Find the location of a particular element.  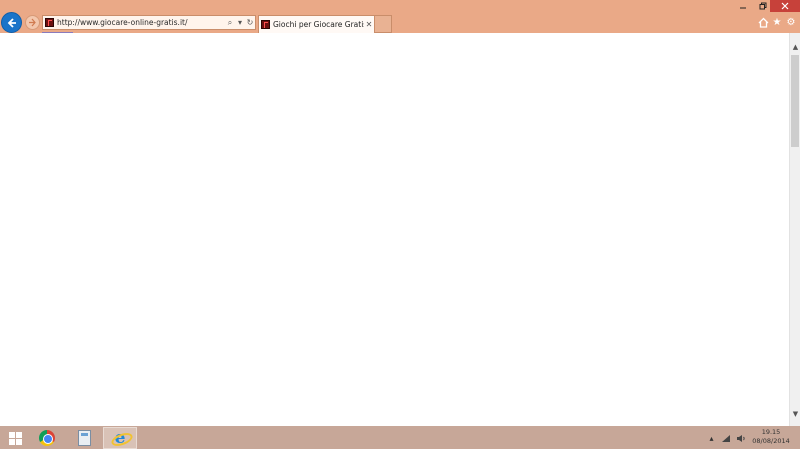

taskbar-calculator is located at coordinates (84, 438).